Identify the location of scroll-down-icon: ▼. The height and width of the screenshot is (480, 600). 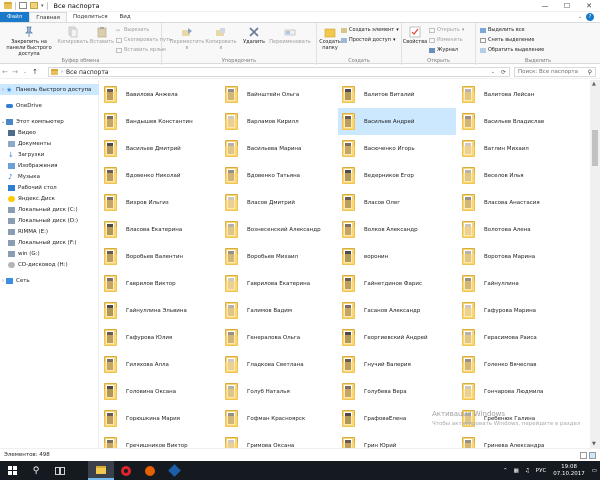
(594, 444).